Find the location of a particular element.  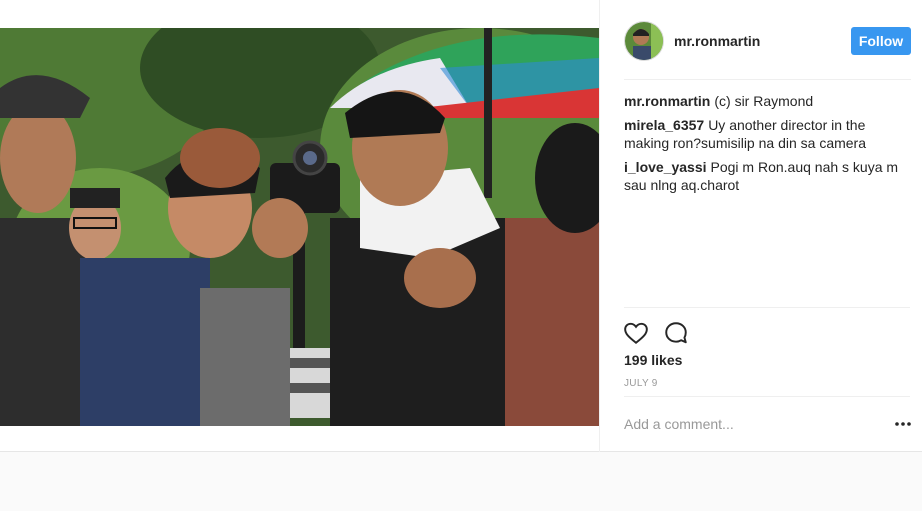

post-header: mr.ronmartin Follow is located at coordinates (761, 40).